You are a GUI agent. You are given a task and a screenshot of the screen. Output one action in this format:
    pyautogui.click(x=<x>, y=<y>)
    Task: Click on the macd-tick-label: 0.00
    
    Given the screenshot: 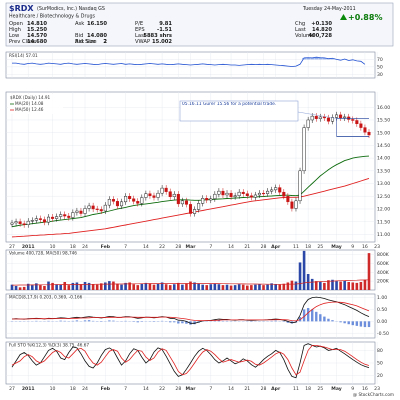 What is the action you would take?
    pyautogui.click(x=382, y=322)
    